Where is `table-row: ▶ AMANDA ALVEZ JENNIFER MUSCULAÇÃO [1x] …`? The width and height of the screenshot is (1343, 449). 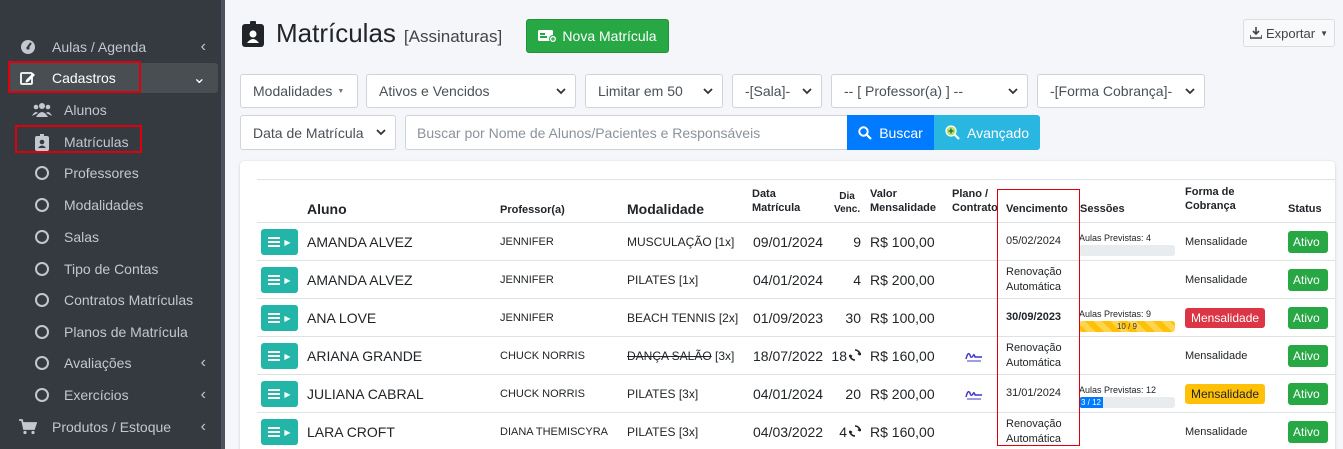
table-row: ▶ AMANDA ALVEZ JENNIFER MUSCULAÇÃO [1x] … is located at coordinates (796, 241).